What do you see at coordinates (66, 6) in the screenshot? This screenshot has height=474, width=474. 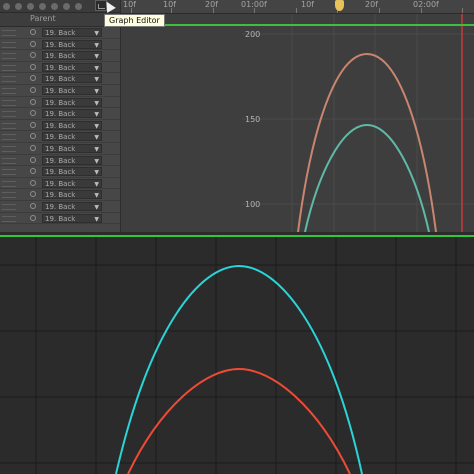 I see `brainstorm-icon` at bounding box center [66, 6].